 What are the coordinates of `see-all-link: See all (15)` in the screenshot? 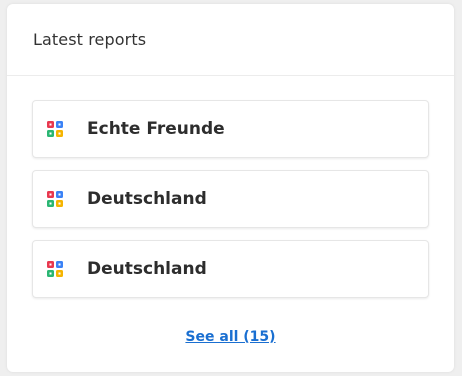 It's located at (230, 337).